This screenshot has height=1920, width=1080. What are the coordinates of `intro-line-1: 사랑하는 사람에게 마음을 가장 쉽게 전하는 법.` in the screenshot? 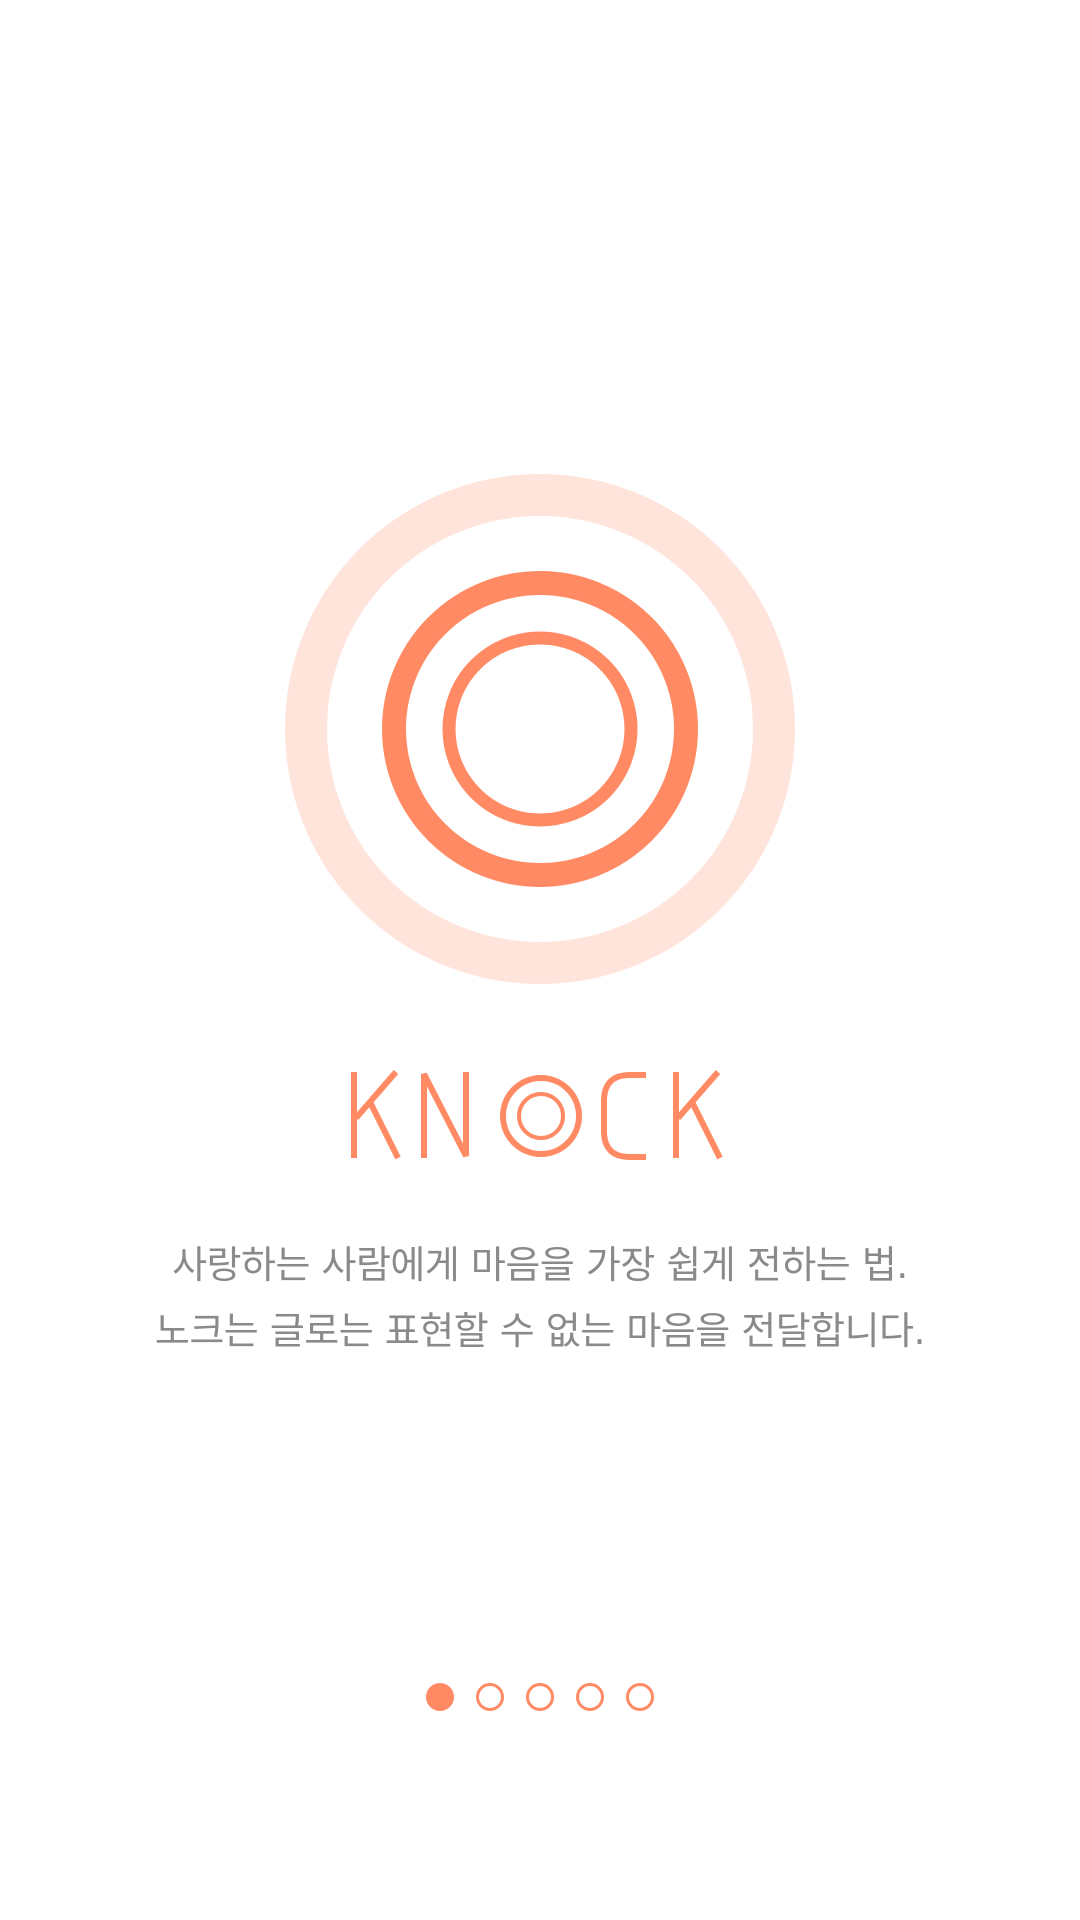 It's located at (540, 1265).